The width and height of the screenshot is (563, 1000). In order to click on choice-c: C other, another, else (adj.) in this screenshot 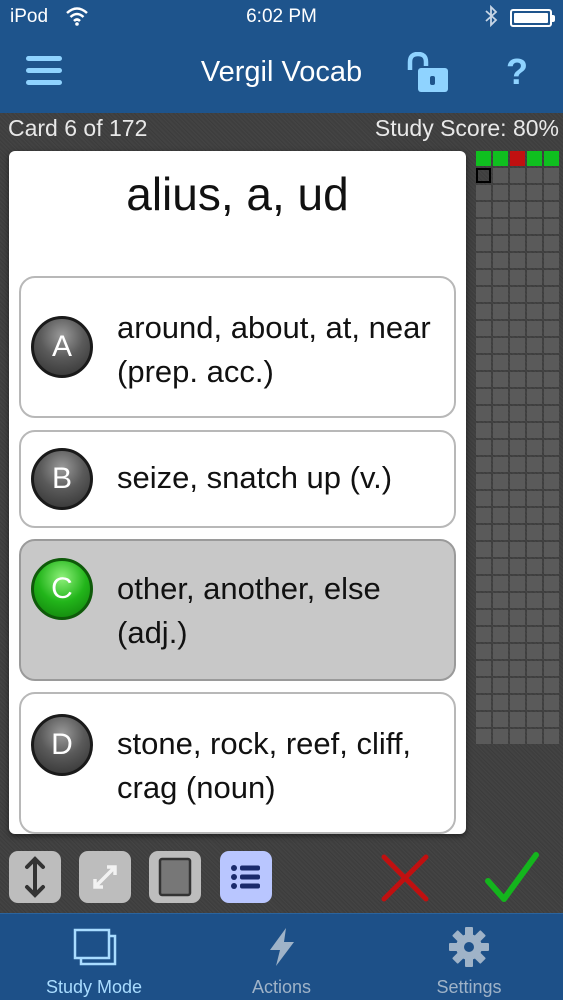, I will do `click(237, 610)`.